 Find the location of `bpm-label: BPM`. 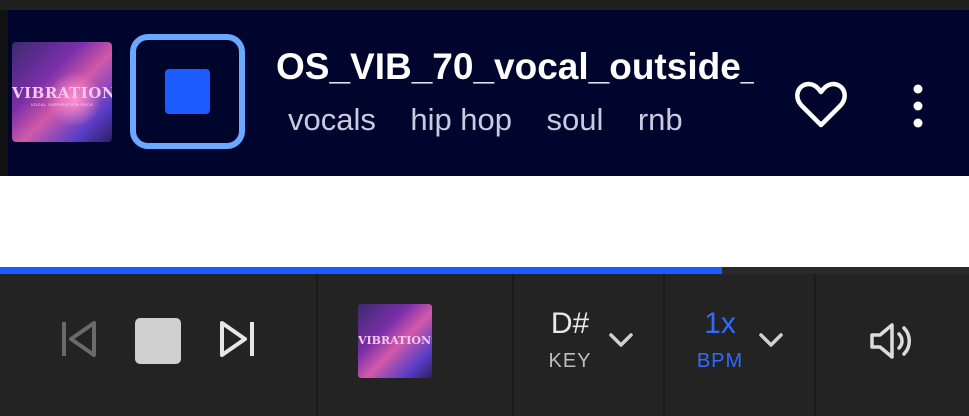

bpm-label: BPM is located at coordinates (720, 361).